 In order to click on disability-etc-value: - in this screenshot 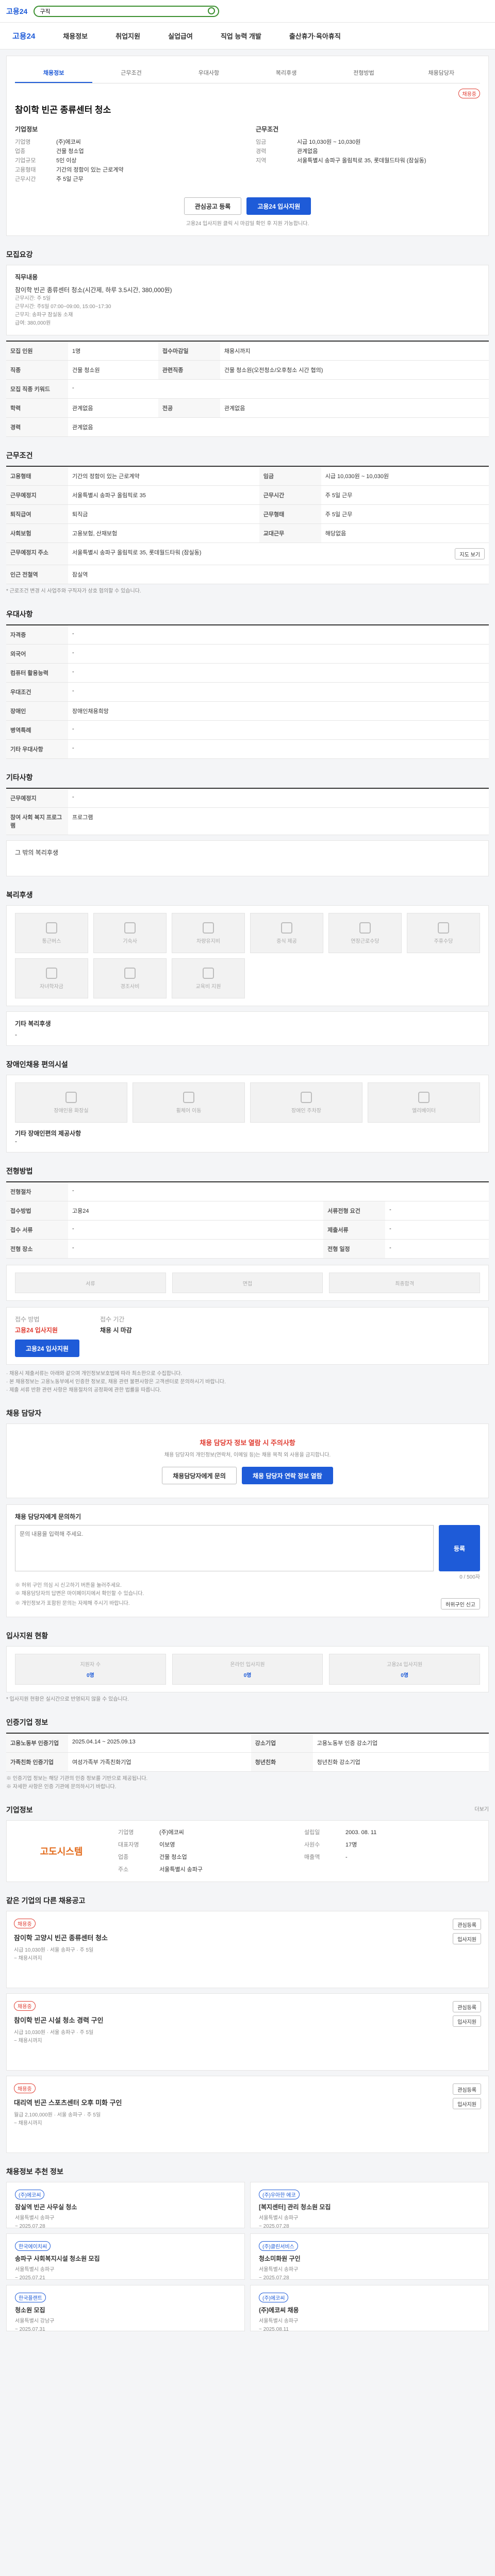, I will do `click(16, 1141)`.